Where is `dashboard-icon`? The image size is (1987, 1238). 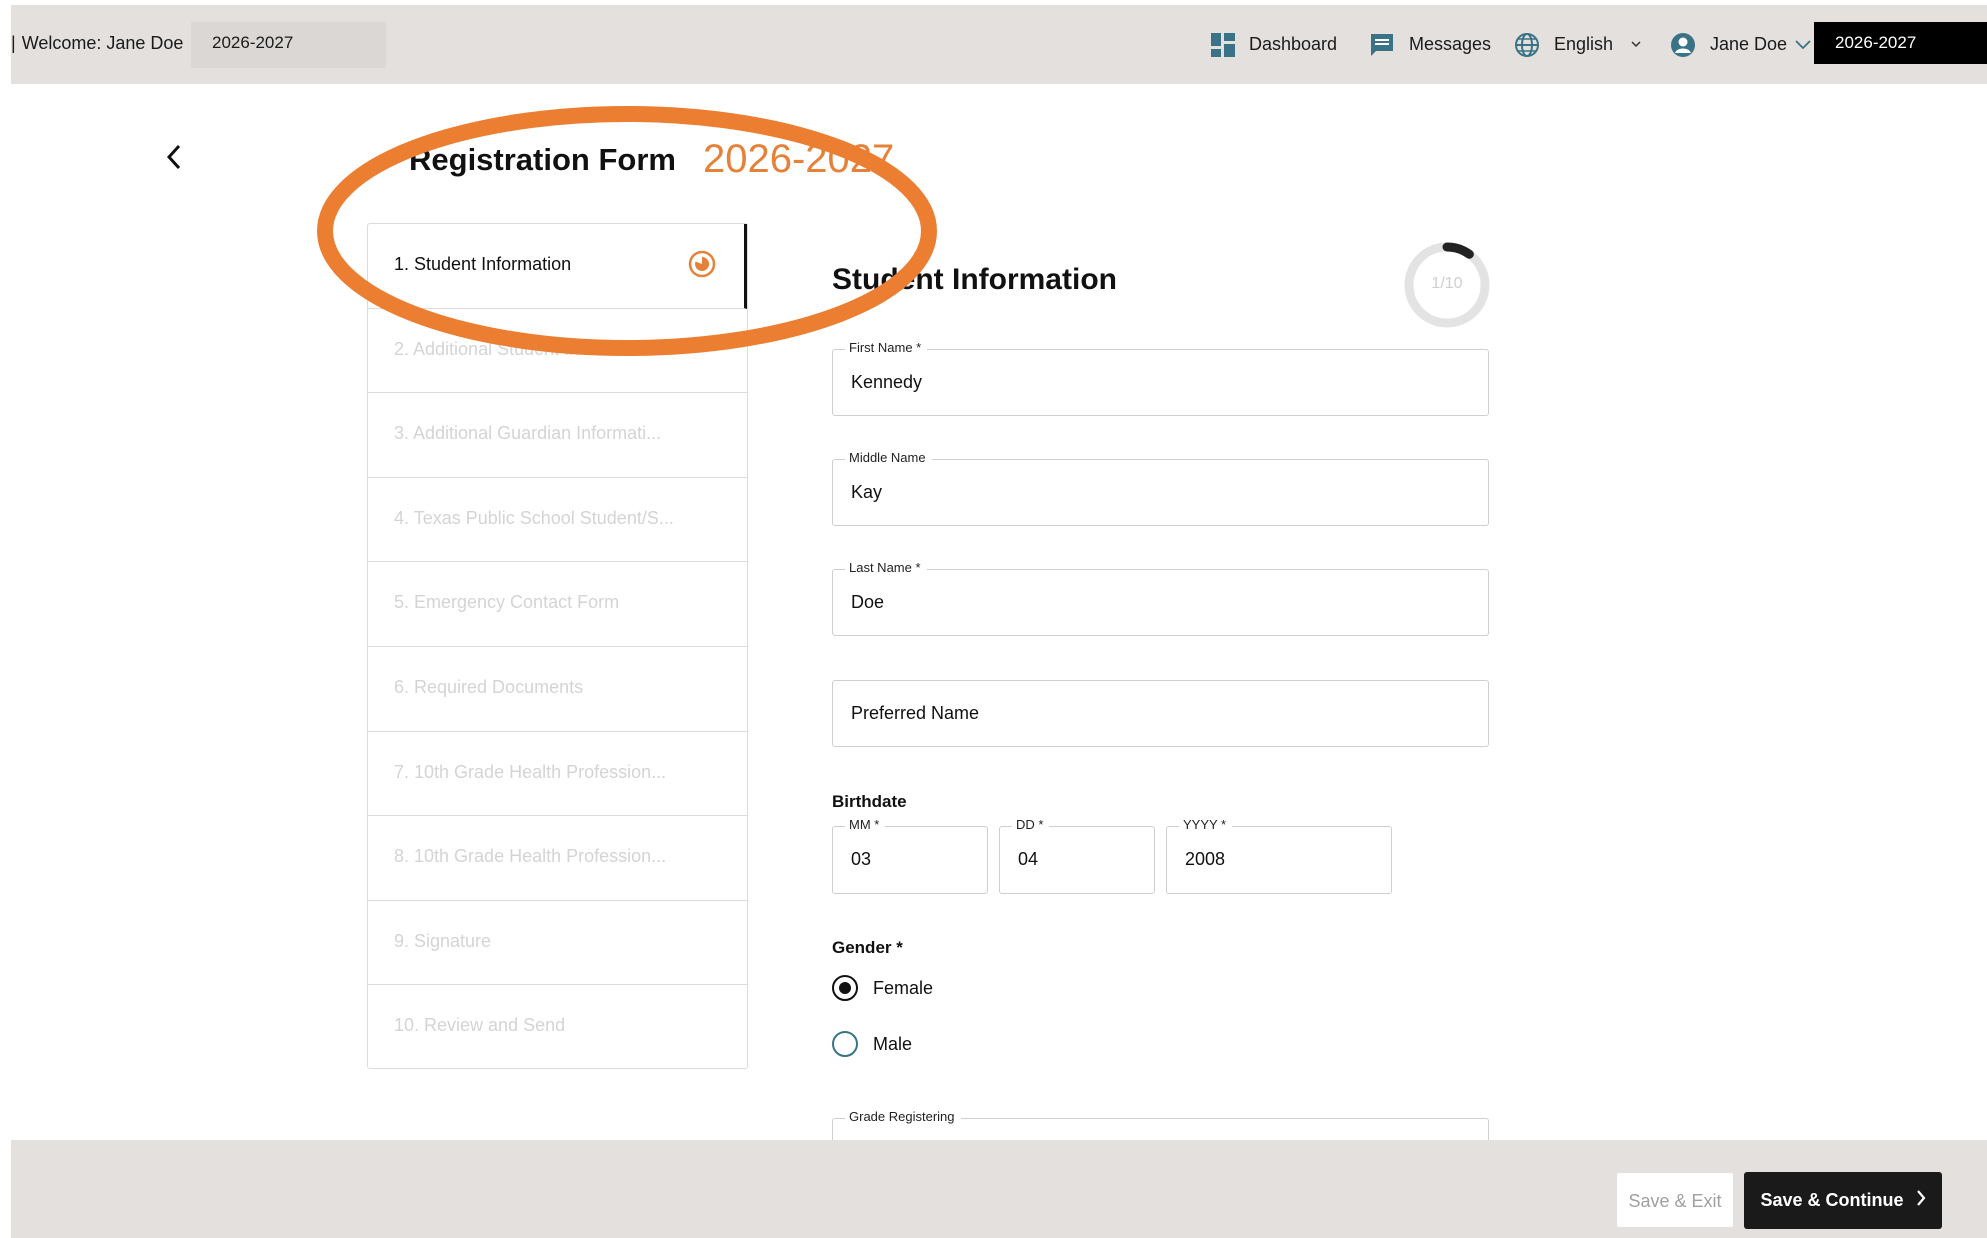 dashboard-icon is located at coordinates (1223, 44).